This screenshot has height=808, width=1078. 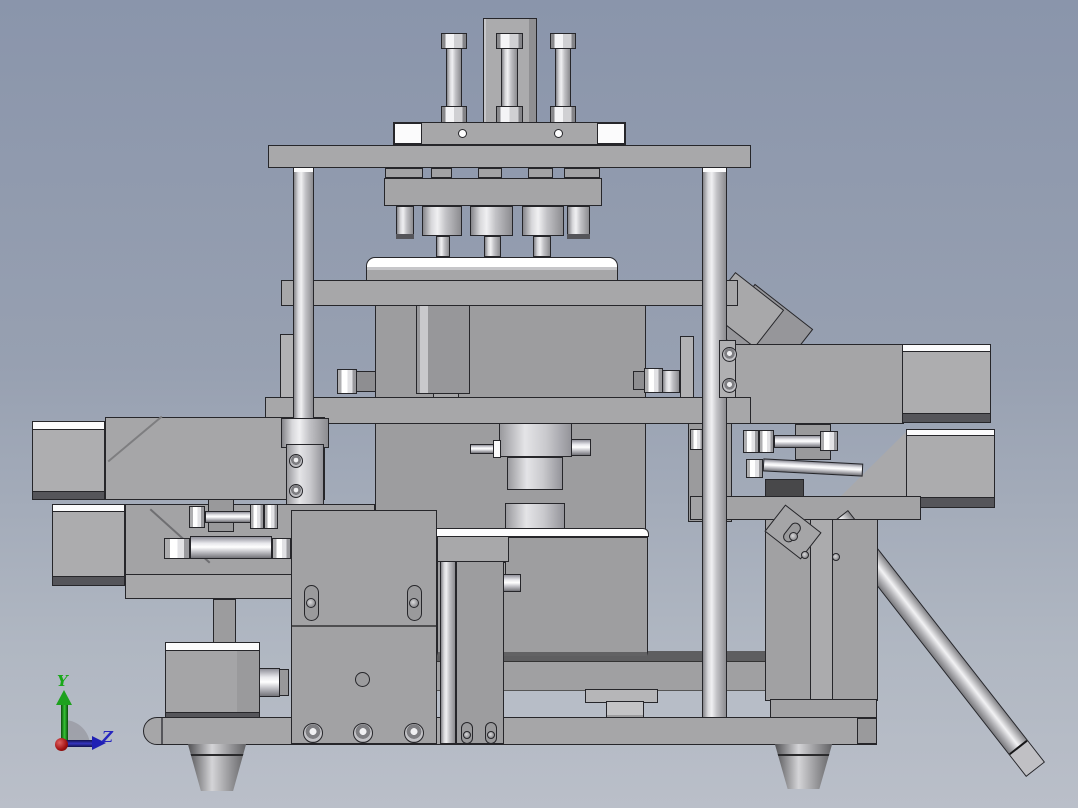 I want to click on guide-column-right, so click(x=714, y=443).